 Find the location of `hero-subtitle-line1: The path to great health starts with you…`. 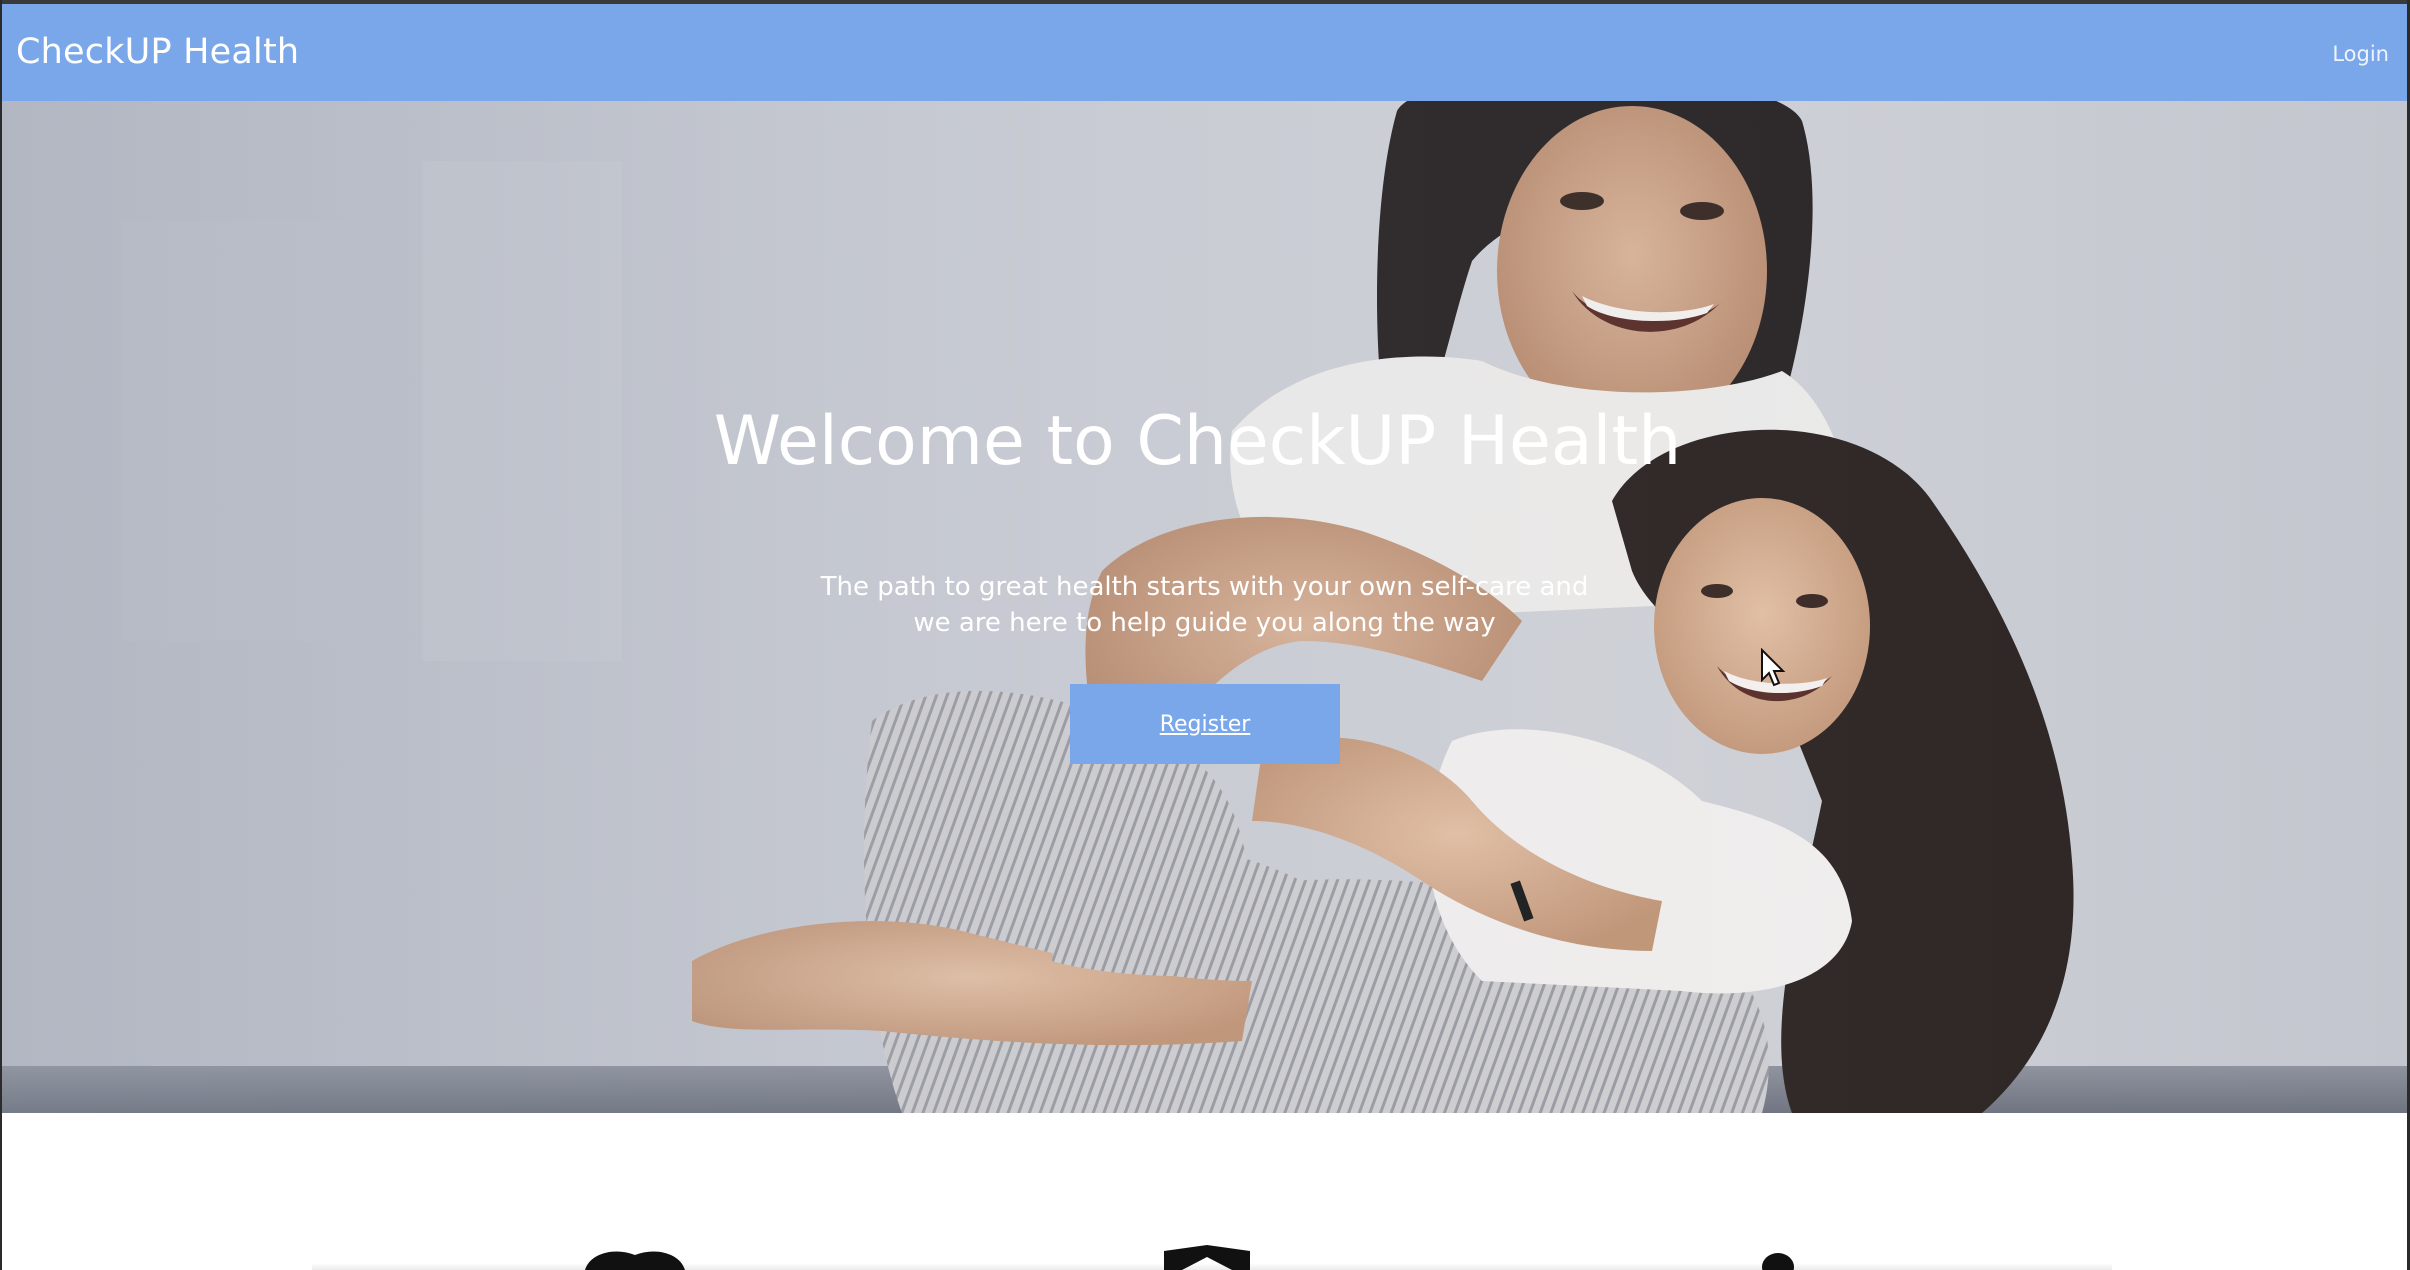

hero-subtitle-line1: The path to great health starts with you… is located at coordinates (1204, 587).